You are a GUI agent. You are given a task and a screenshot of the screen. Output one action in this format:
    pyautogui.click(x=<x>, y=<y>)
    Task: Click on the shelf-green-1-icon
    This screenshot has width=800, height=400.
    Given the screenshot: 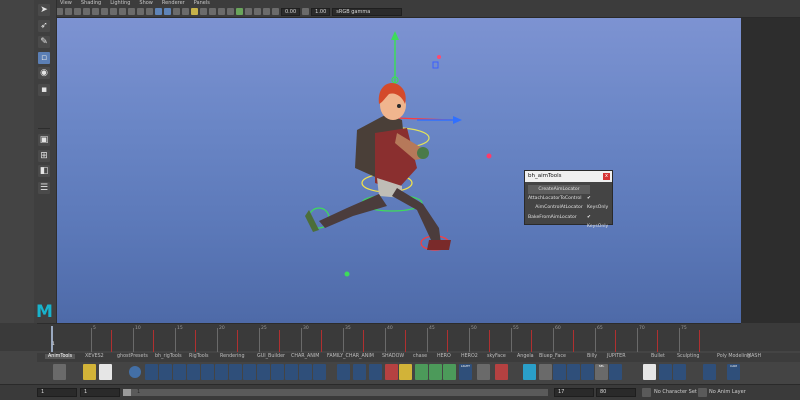 What is the action you would take?
    pyautogui.click(x=421, y=372)
    